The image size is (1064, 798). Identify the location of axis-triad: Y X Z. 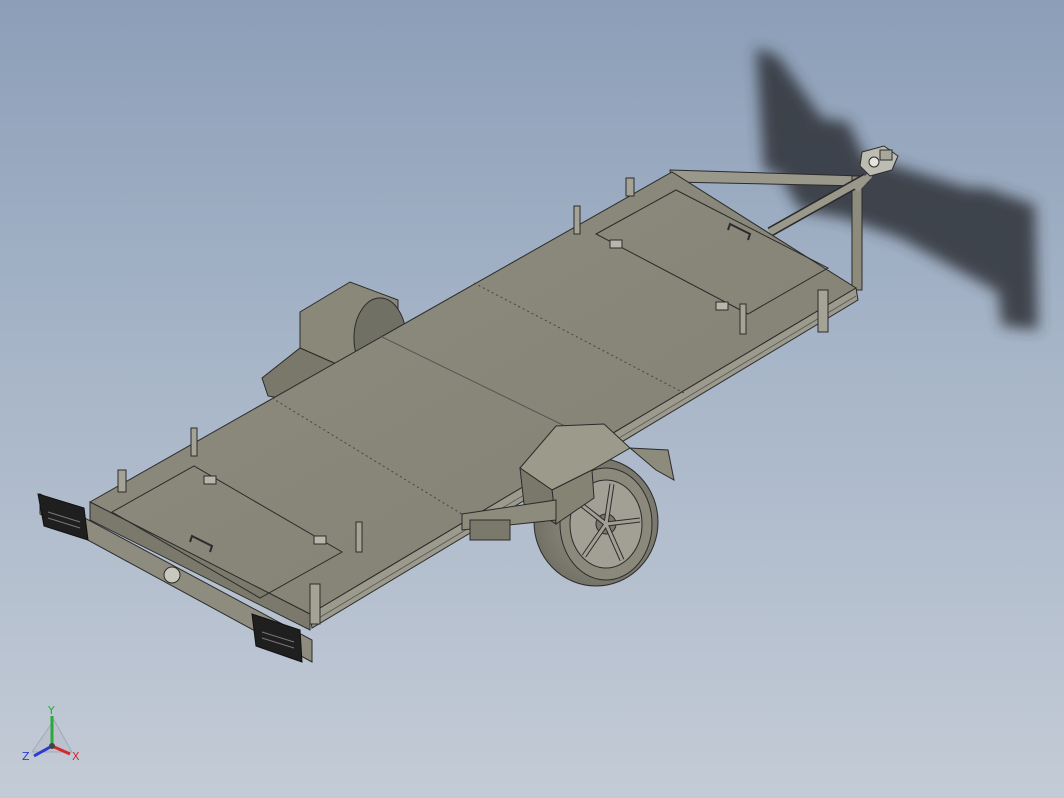
(53, 736).